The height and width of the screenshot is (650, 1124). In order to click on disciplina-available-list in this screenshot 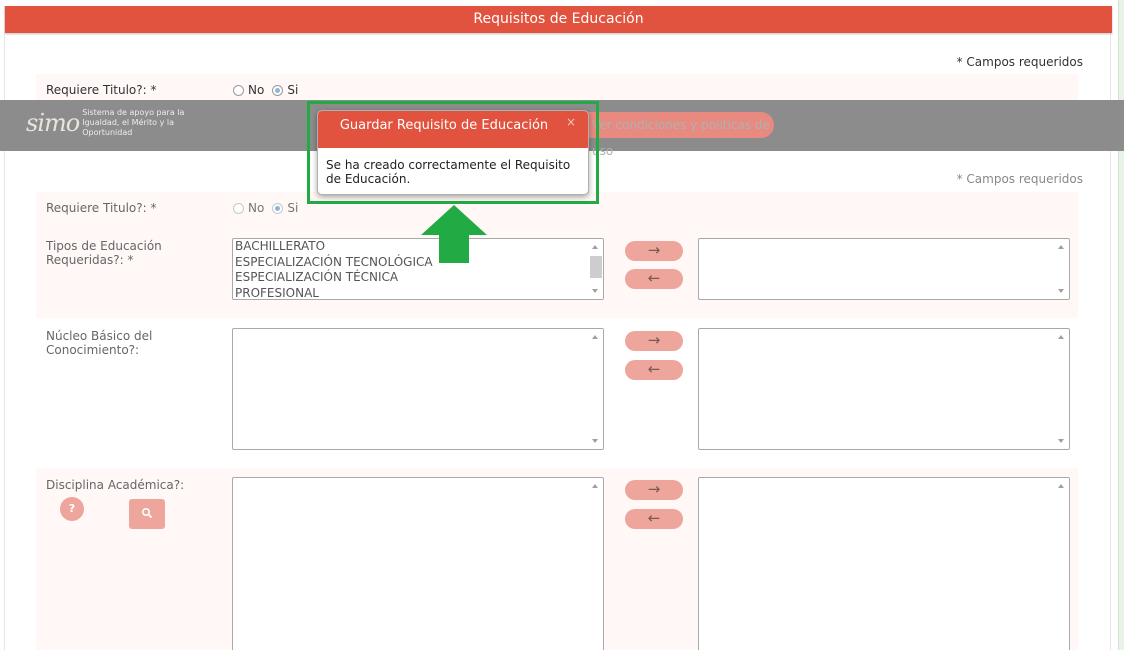, I will do `click(418, 563)`.